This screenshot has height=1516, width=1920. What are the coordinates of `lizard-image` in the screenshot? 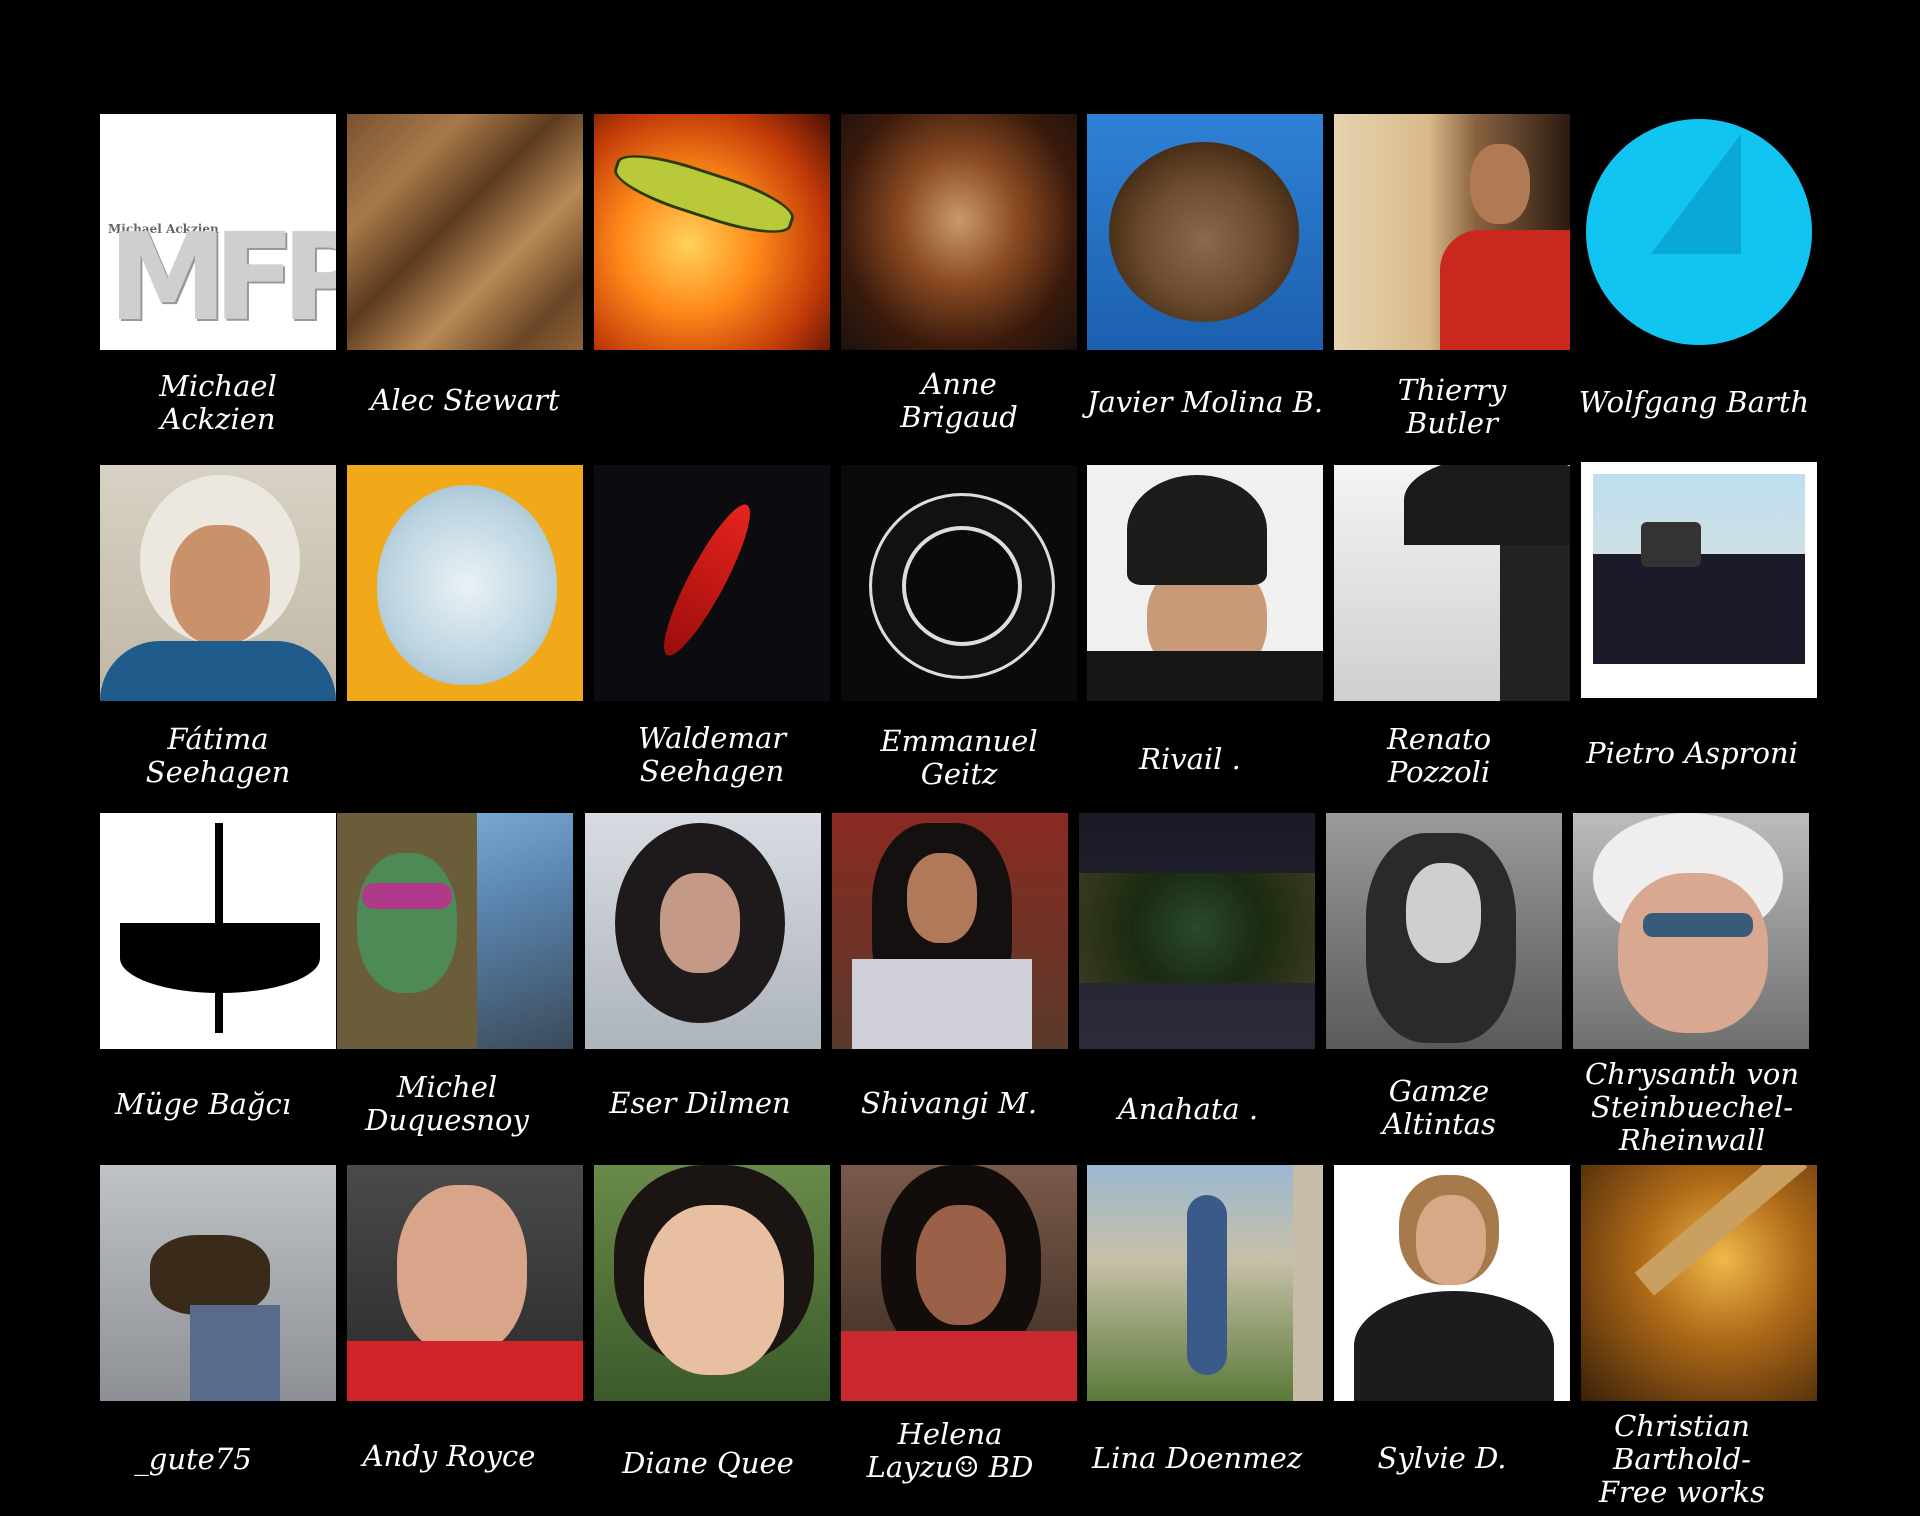 It's located at (704, 194).